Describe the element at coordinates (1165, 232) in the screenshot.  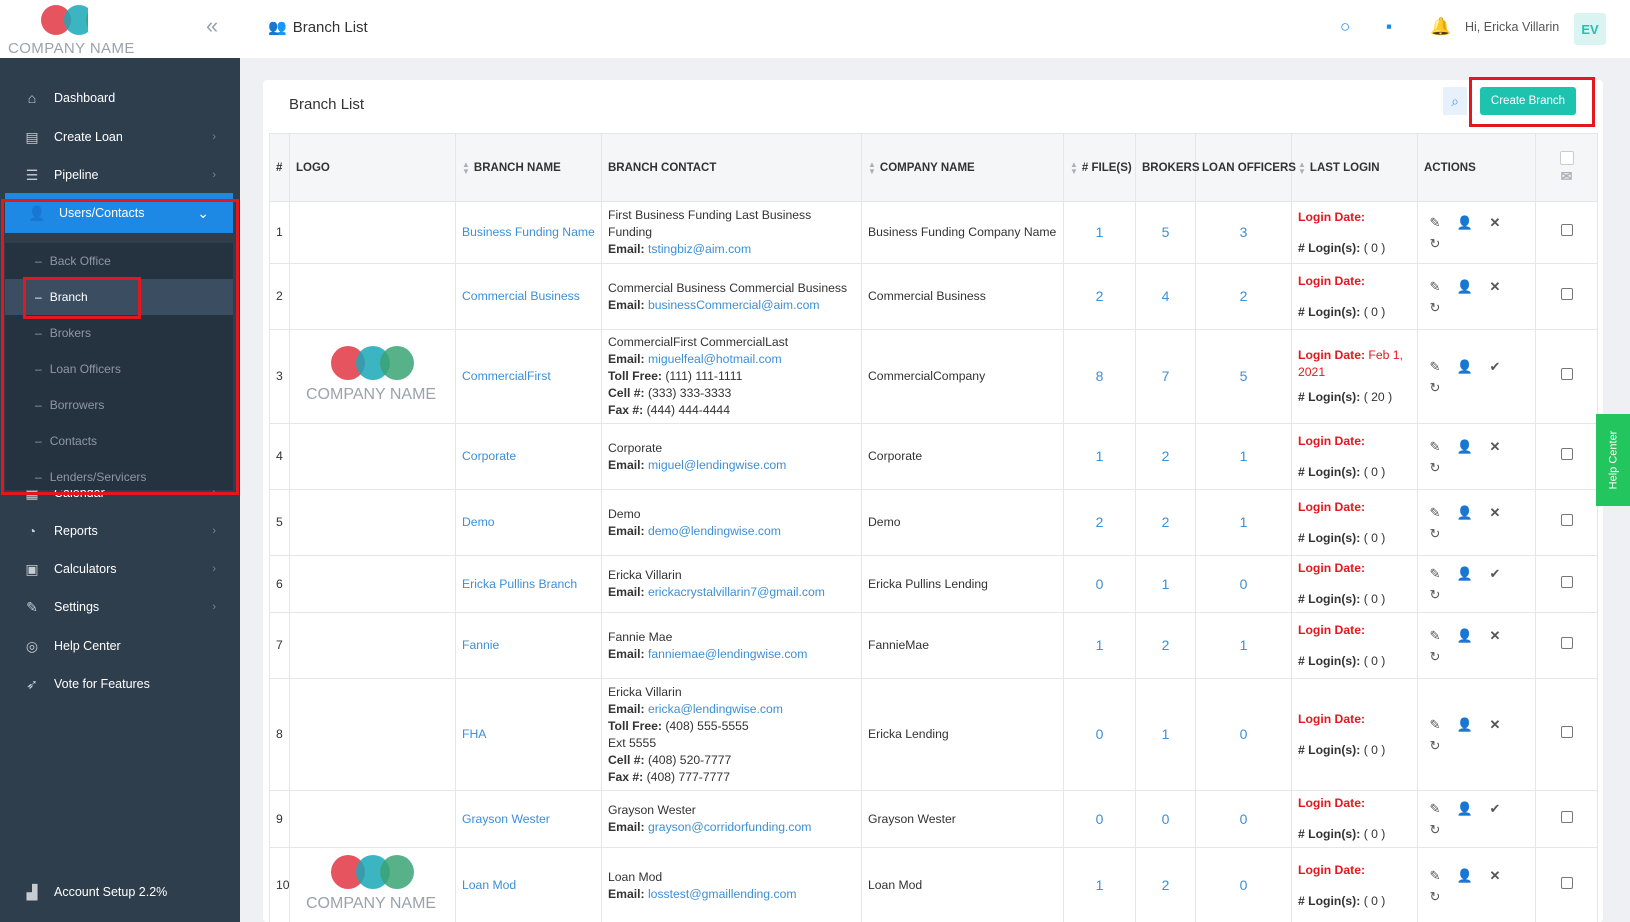
I see `brokers-count-link: 5` at that location.